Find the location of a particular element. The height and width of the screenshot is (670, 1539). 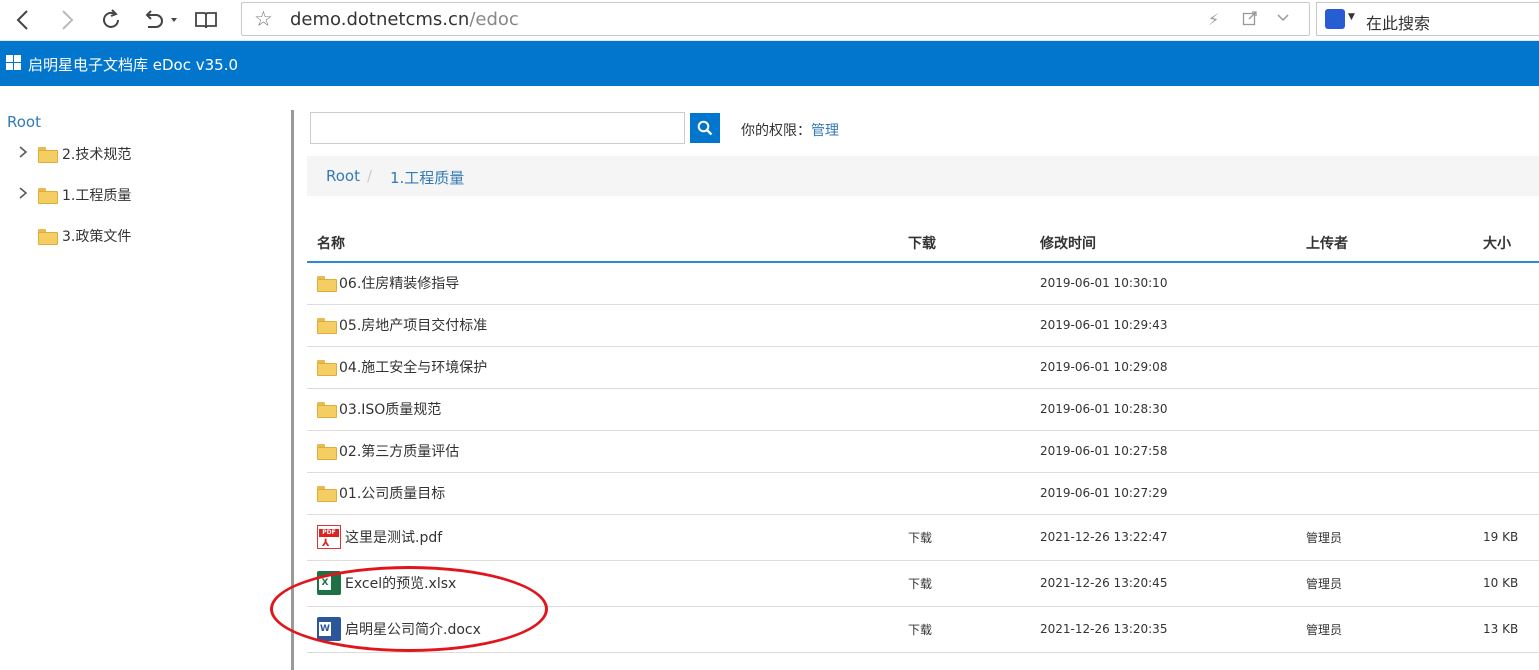

browser-toolbar: ☆ demo.dotnetcms.cn/edoc ⚡ 🐾 ▼ 在此搜索 is located at coordinates (769, 20).